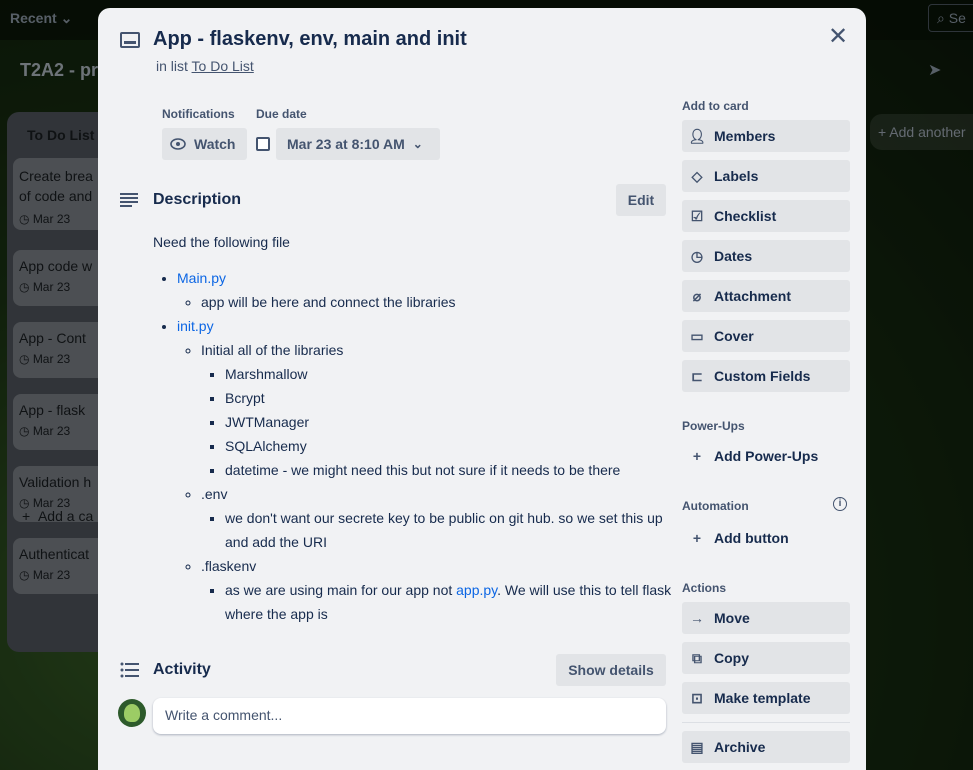  I want to click on avatar, so click(132, 713).